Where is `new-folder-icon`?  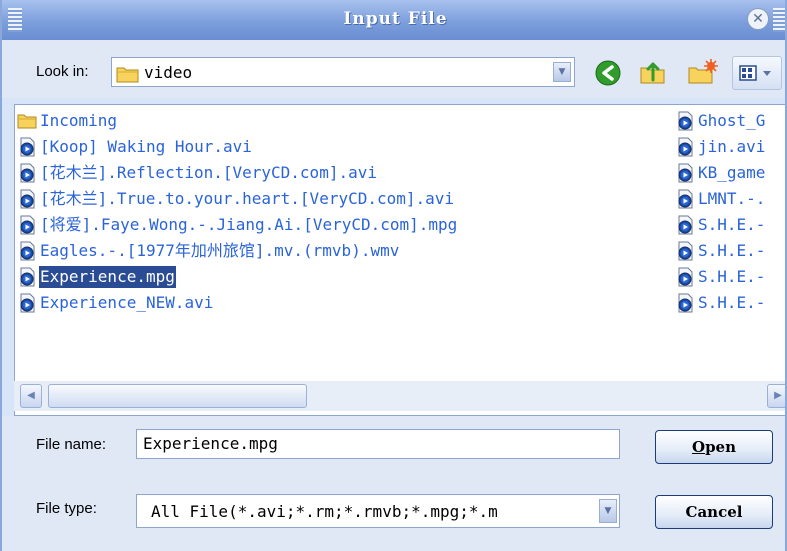 new-folder-icon is located at coordinates (703, 71).